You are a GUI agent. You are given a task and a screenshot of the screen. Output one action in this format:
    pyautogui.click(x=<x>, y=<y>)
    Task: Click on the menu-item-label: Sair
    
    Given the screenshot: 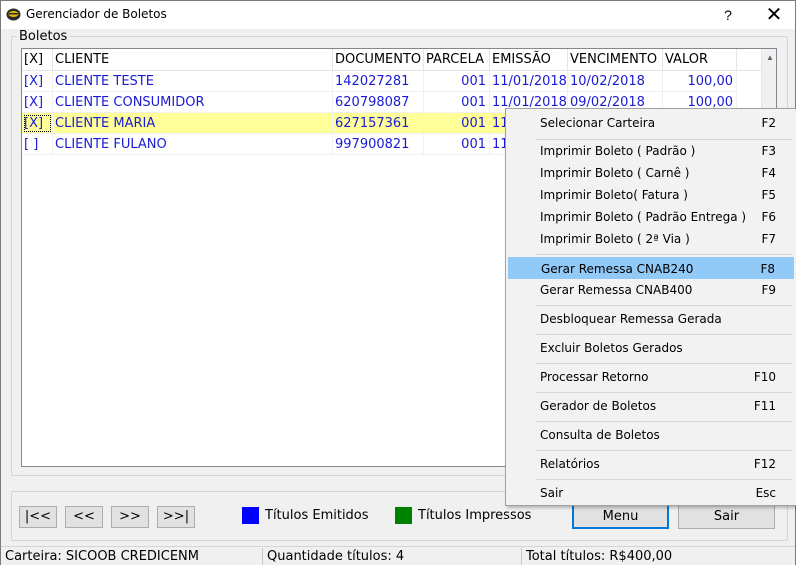 What is the action you would take?
    pyautogui.click(x=552, y=493)
    